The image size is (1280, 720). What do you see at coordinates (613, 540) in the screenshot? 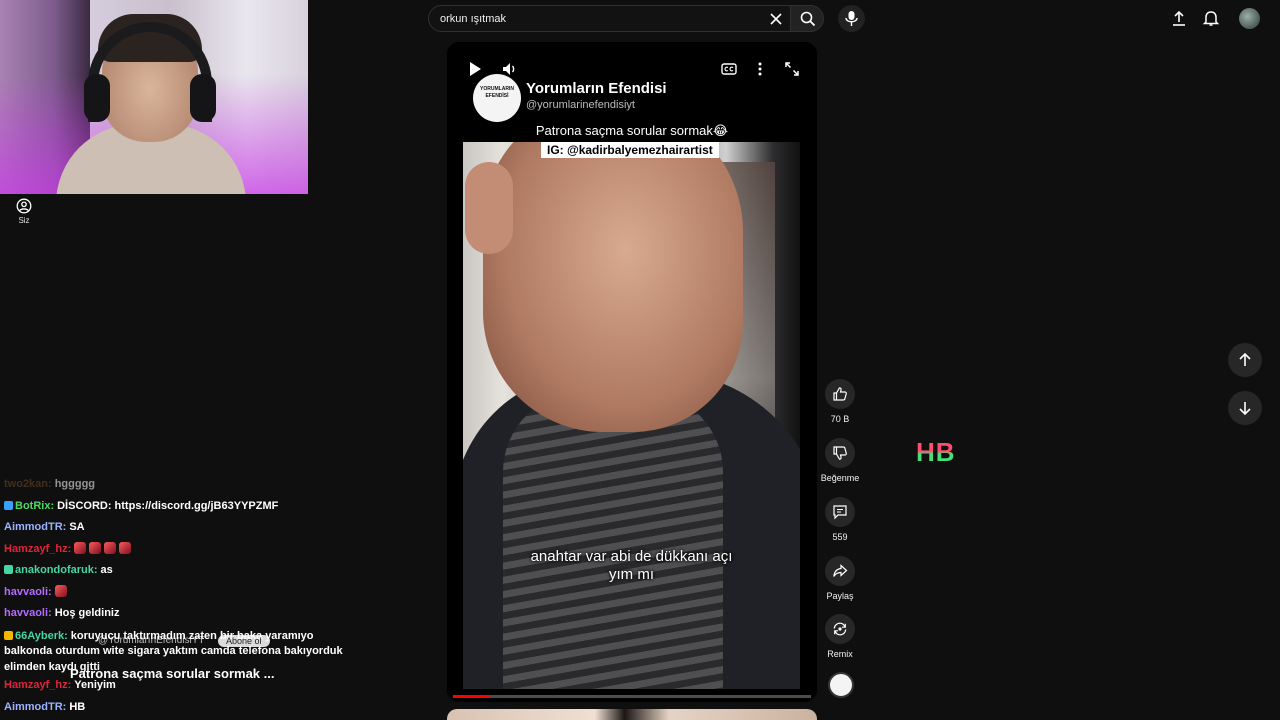
I see `video-person-shirt` at bounding box center [613, 540].